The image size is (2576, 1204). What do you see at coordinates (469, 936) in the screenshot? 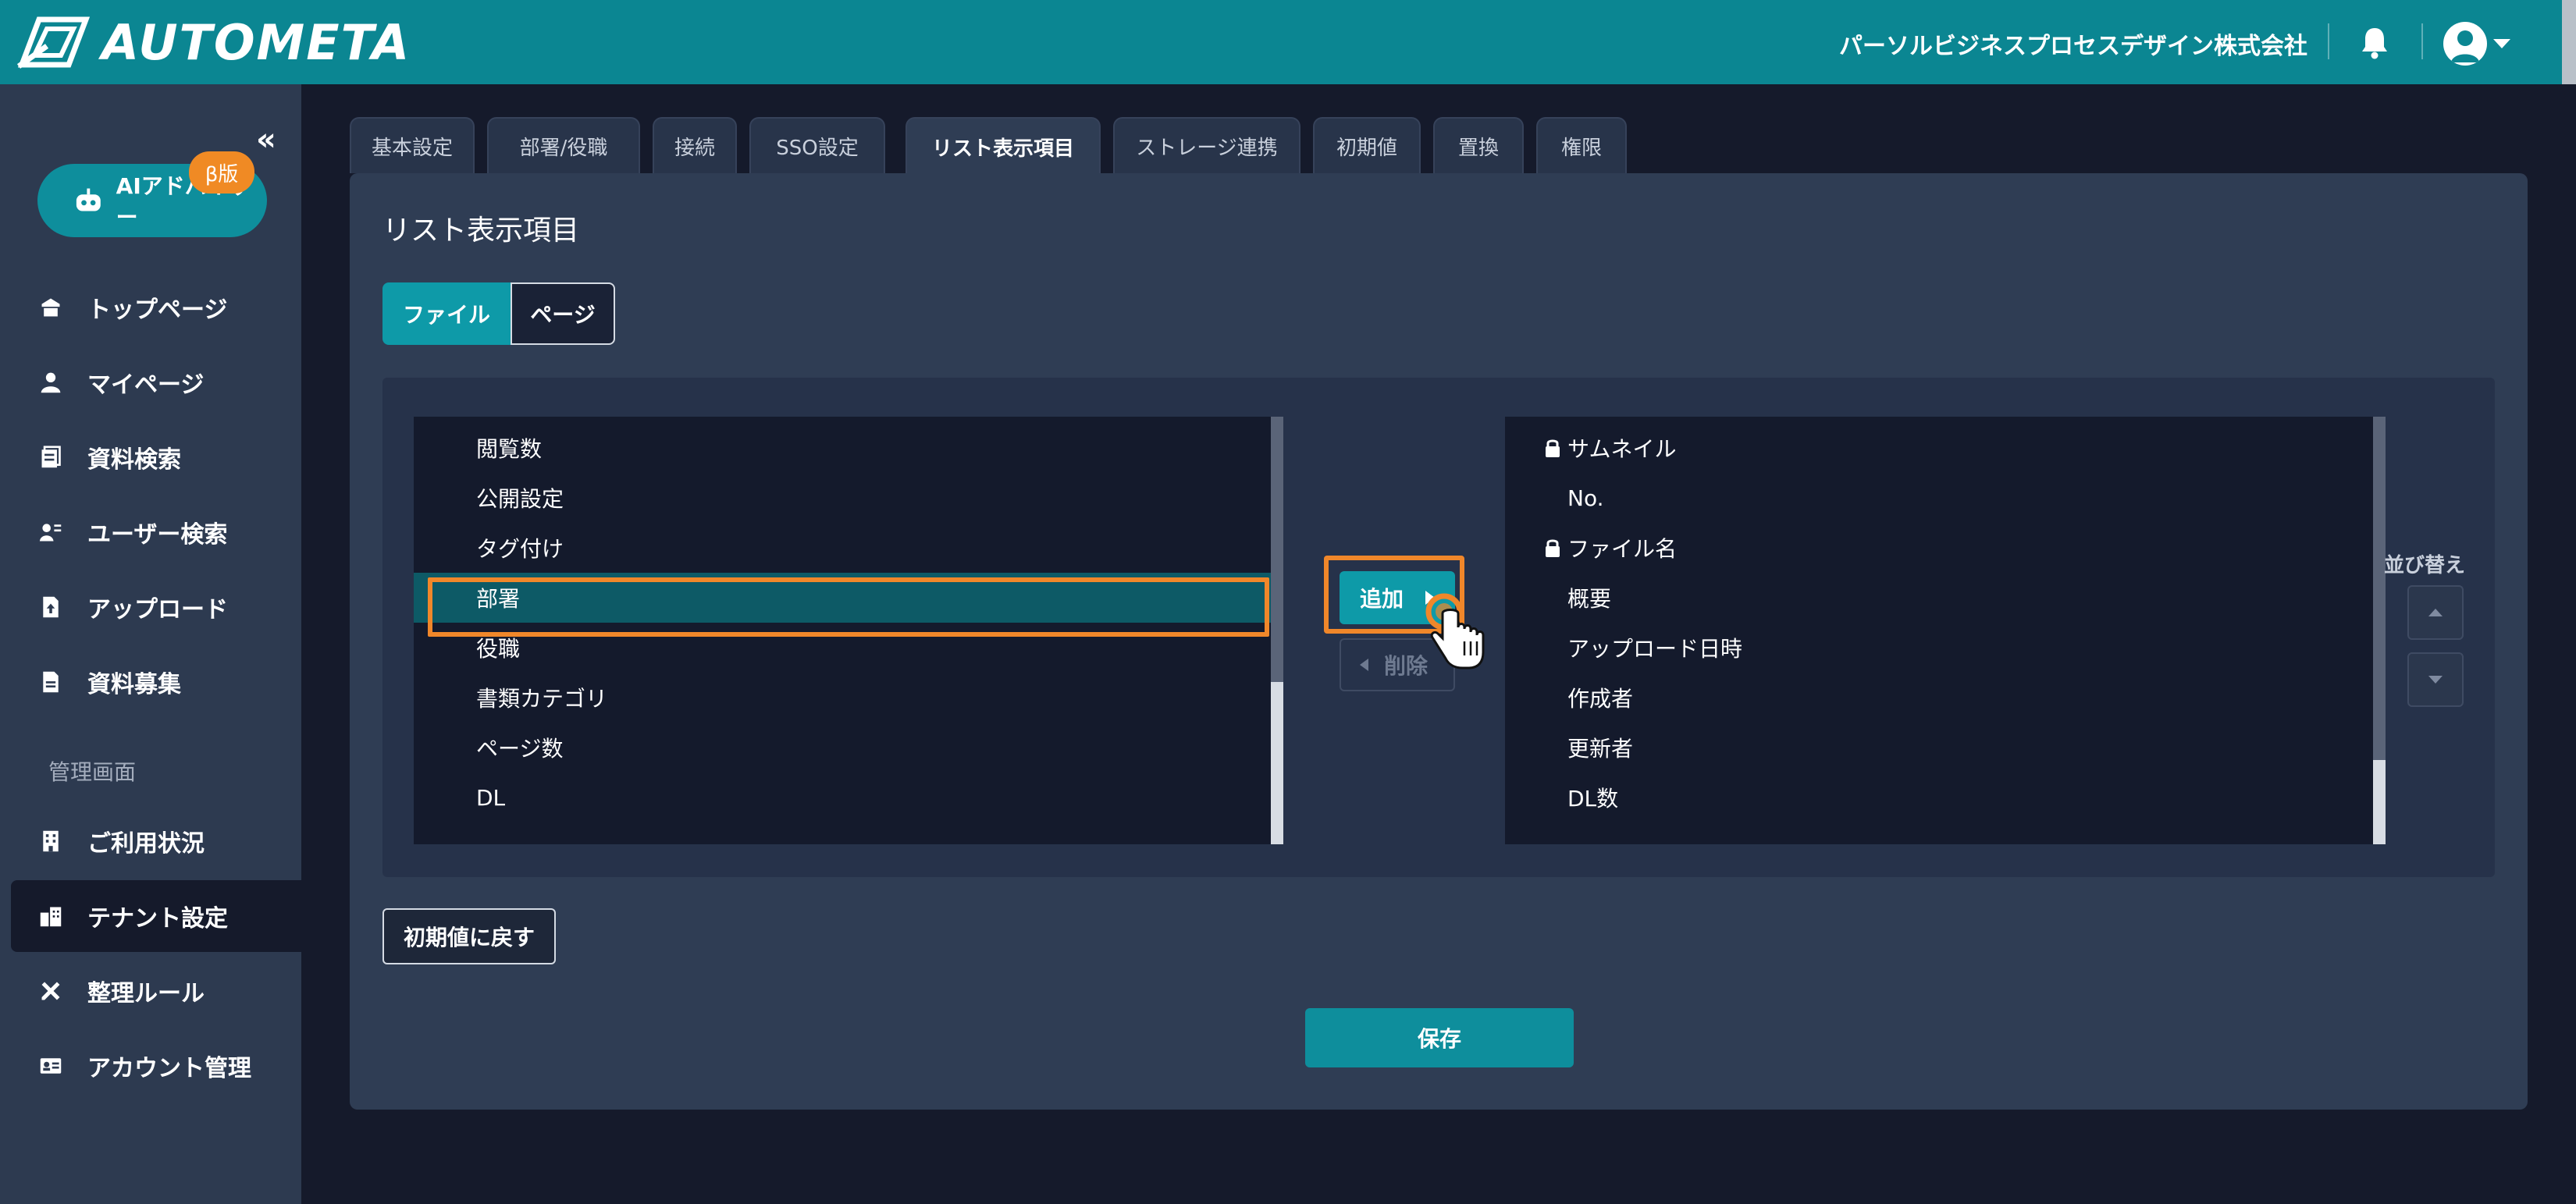
I see `reset-to-default-button: 初期値に戻す` at bounding box center [469, 936].